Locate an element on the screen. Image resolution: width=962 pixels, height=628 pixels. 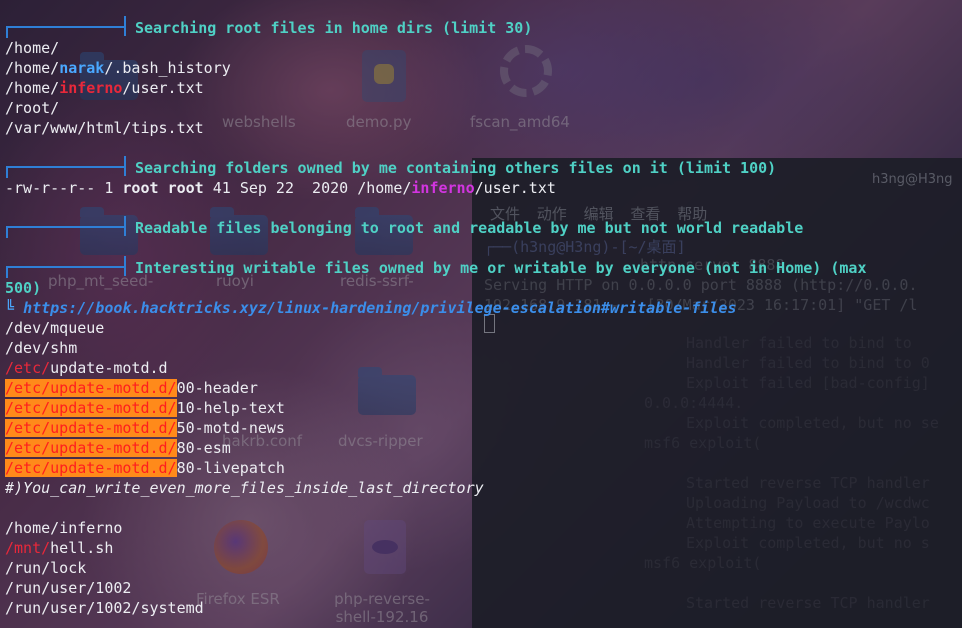
username: narak is located at coordinates (82, 68).